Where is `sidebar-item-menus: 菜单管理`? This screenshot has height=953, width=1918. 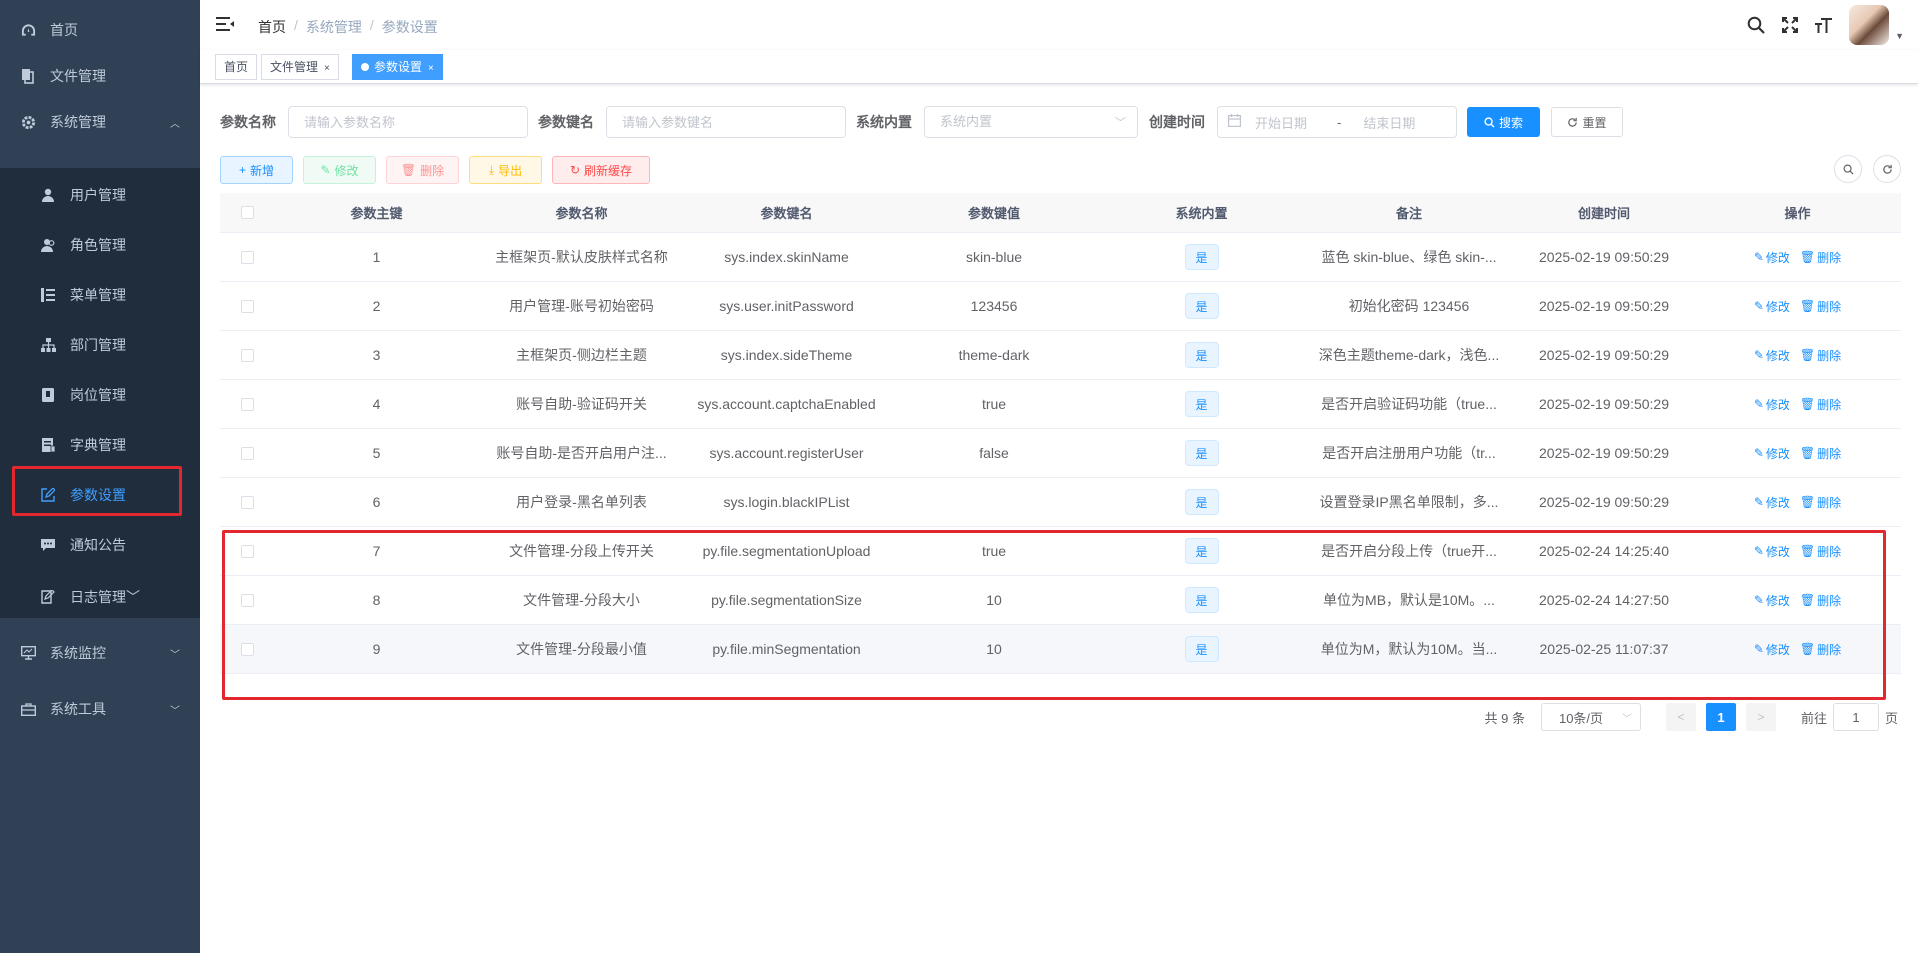 sidebar-item-menus: 菜单管理 is located at coordinates (100, 295).